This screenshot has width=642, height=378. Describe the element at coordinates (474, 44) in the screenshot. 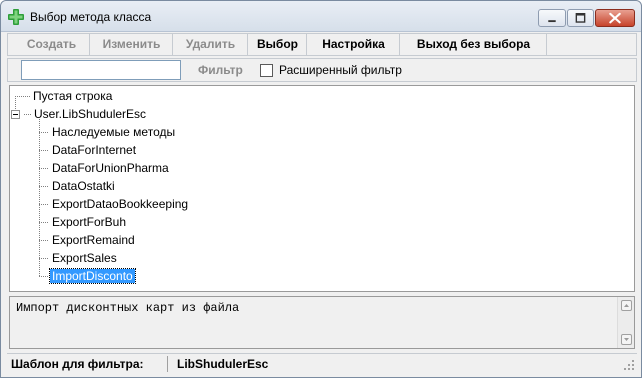

I see `exit-without-select-button: Выход без выбора` at that location.